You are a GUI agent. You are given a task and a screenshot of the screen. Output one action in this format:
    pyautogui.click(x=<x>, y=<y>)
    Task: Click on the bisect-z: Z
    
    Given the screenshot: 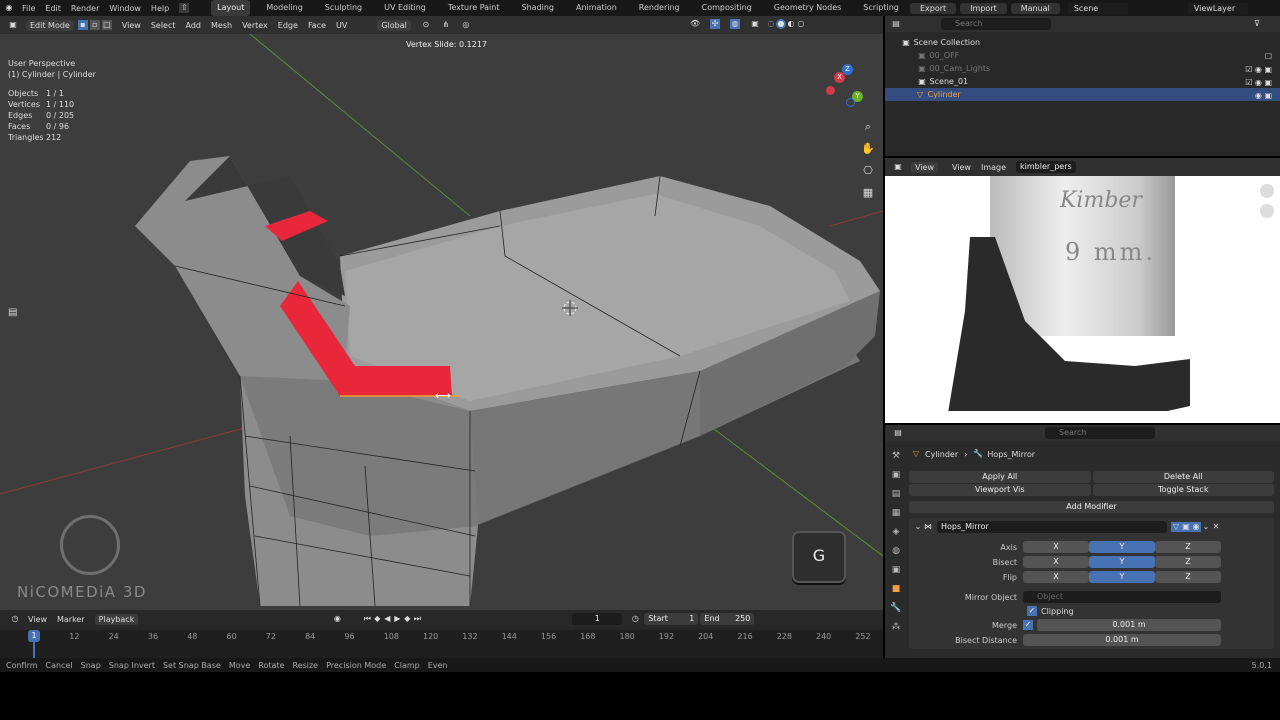 What is the action you would take?
    pyautogui.click(x=1188, y=562)
    